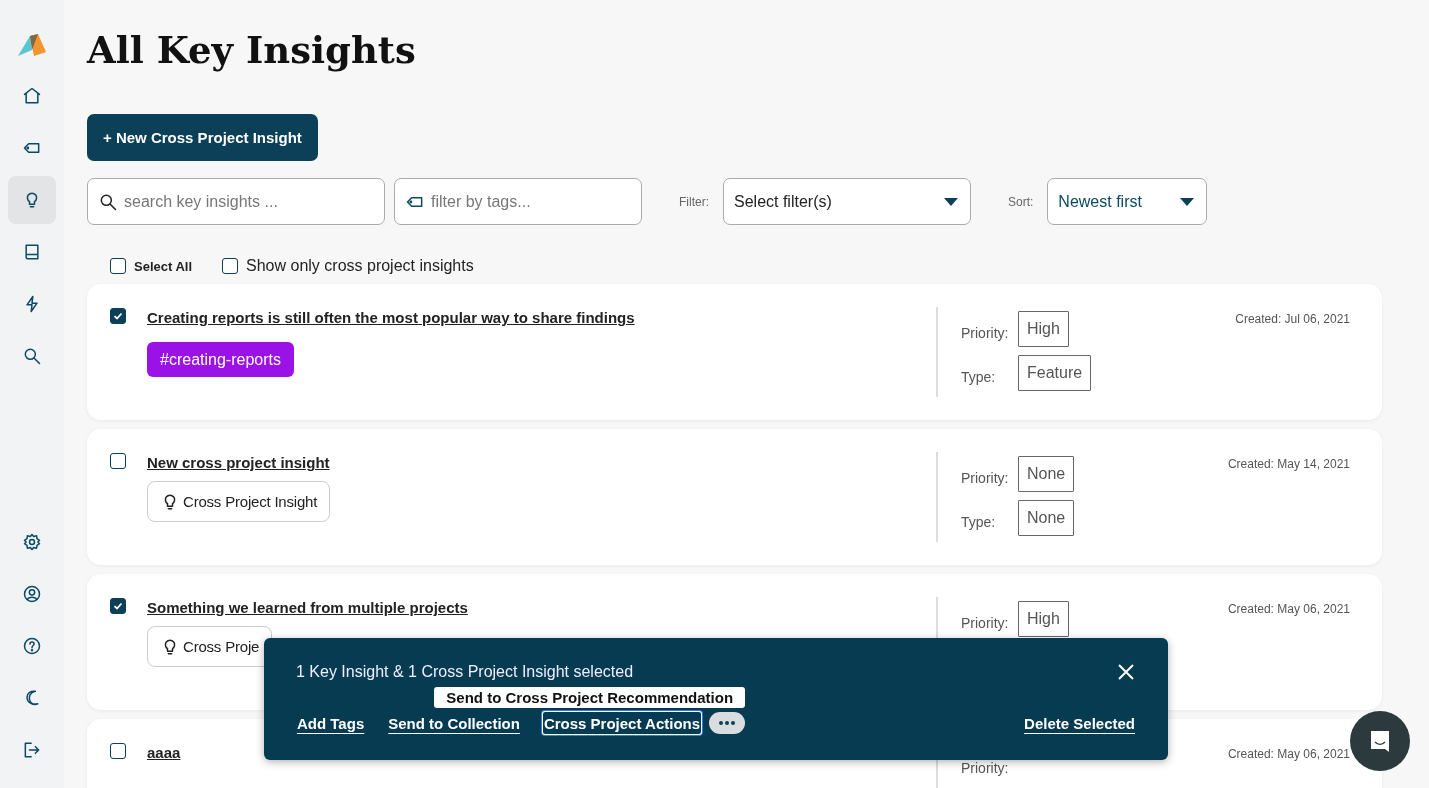 The image size is (1429, 788). I want to click on created-date: Created: May 14, 2021, so click(1288, 464).